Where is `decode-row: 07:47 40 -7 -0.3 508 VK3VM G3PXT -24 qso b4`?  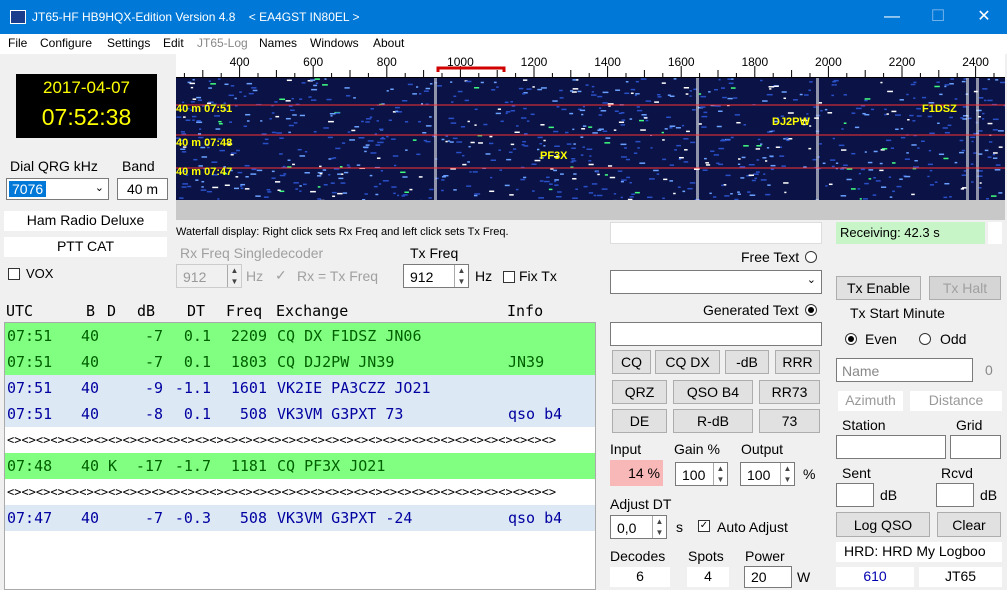
decode-row: 07:47 40 -7 -0.3 508 VK3VM G3PXT -24 qso b4 is located at coordinates (300, 518).